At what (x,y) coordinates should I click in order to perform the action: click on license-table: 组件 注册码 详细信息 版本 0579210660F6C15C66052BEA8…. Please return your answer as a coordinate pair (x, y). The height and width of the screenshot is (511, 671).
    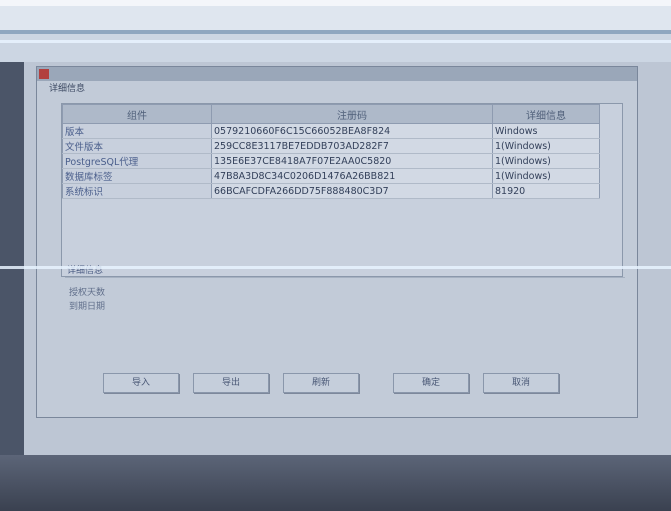
    Looking at the image, I should click on (331, 151).